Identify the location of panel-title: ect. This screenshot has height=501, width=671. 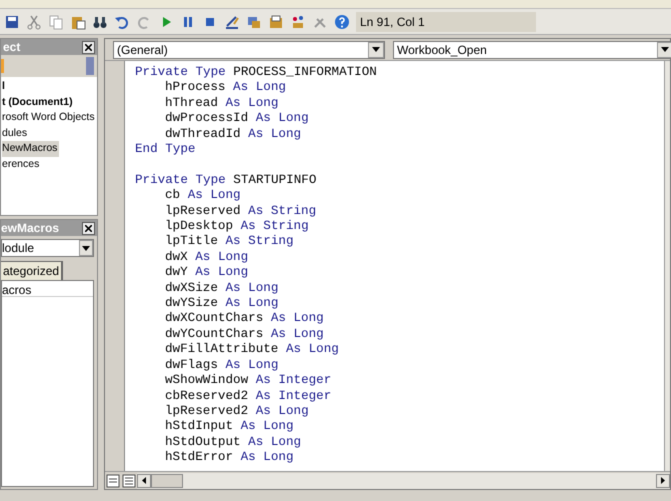
(11, 47).